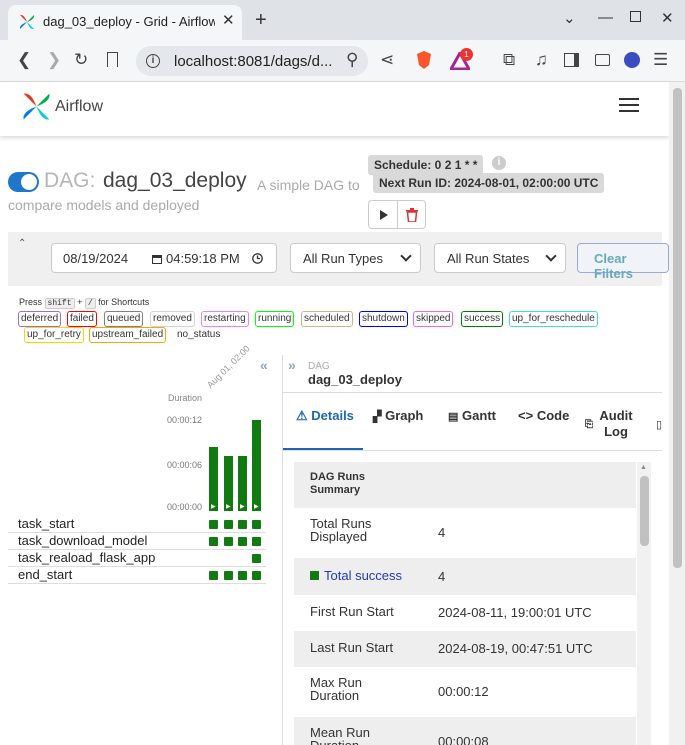 The image size is (685, 745). What do you see at coordinates (571, 60) in the screenshot?
I see `sidebar-icon` at bounding box center [571, 60].